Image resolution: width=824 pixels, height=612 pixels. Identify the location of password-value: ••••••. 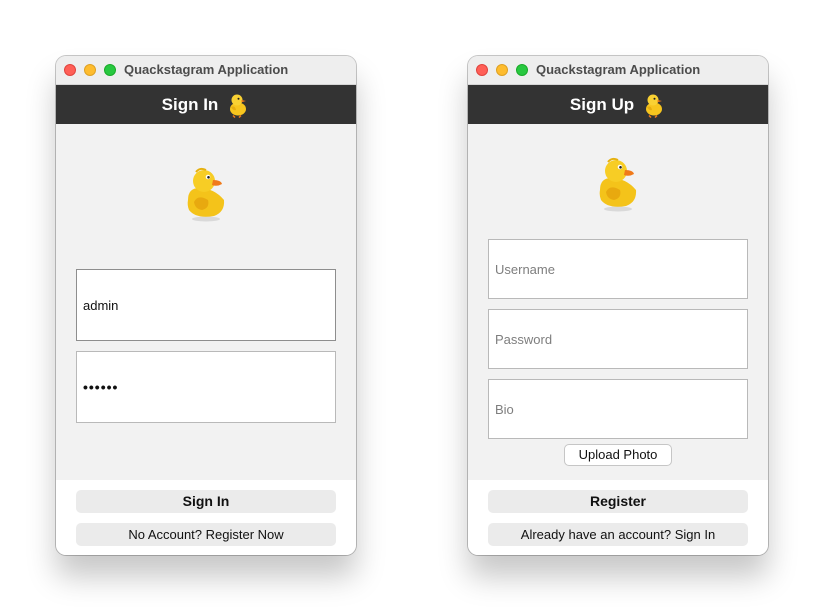
(101, 387).